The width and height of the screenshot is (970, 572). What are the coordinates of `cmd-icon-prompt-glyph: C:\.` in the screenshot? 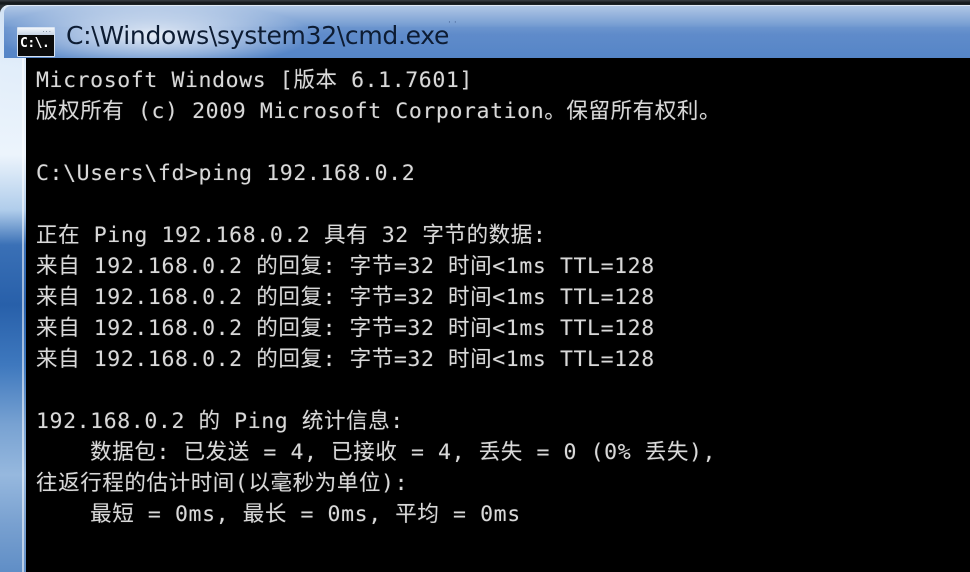 It's located at (35, 43).